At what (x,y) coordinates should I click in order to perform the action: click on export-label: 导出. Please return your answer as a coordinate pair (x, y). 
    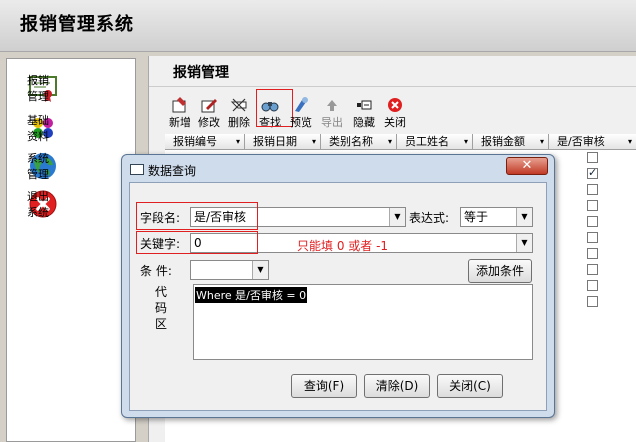
    Looking at the image, I should click on (332, 122).